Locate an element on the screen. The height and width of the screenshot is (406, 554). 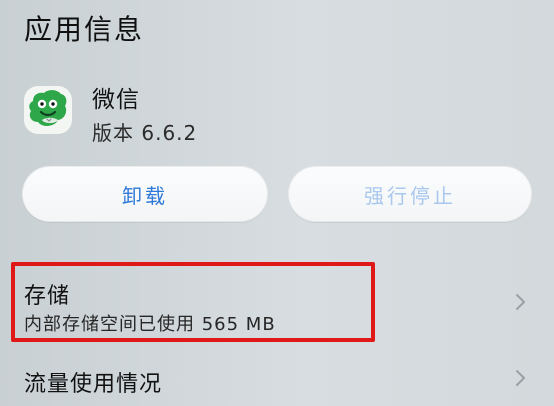
app-name: 微信 is located at coordinates (116, 100).